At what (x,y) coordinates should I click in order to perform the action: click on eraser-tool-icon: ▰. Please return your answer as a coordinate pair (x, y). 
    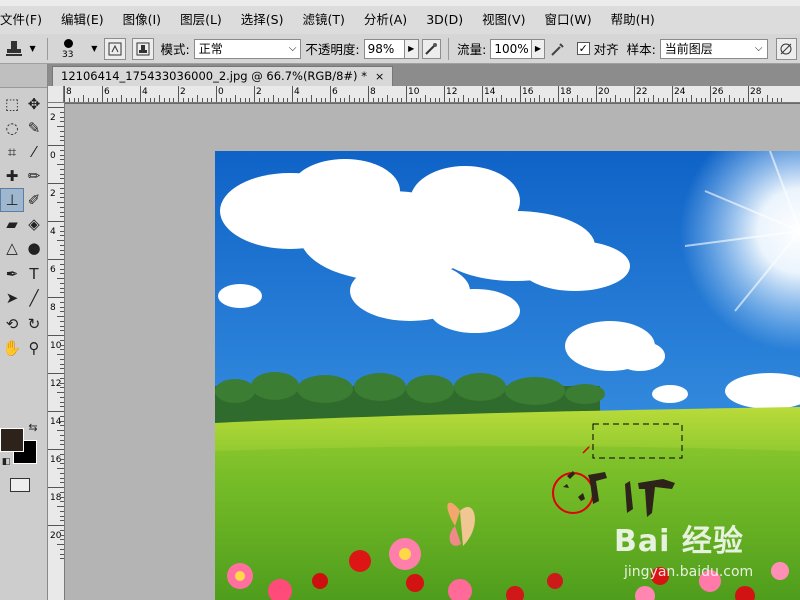
    Looking at the image, I should click on (12, 224).